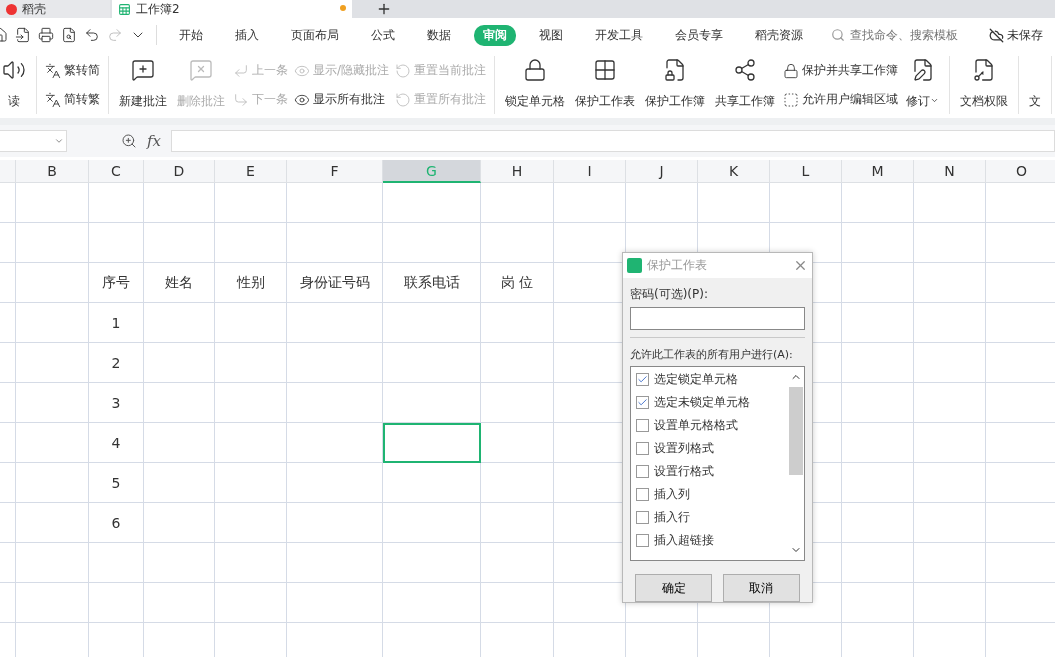  Describe the element at coordinates (46, 35) in the screenshot. I see `print-icon` at that location.